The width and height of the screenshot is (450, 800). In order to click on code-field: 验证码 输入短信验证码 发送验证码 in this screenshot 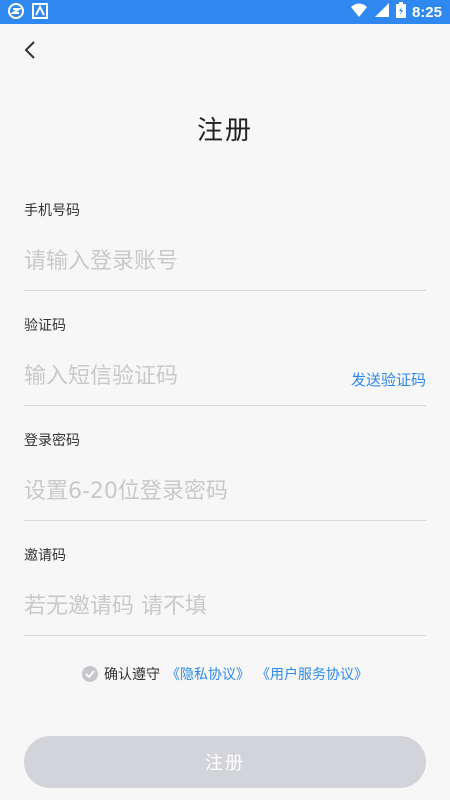, I will do `click(225, 360)`.